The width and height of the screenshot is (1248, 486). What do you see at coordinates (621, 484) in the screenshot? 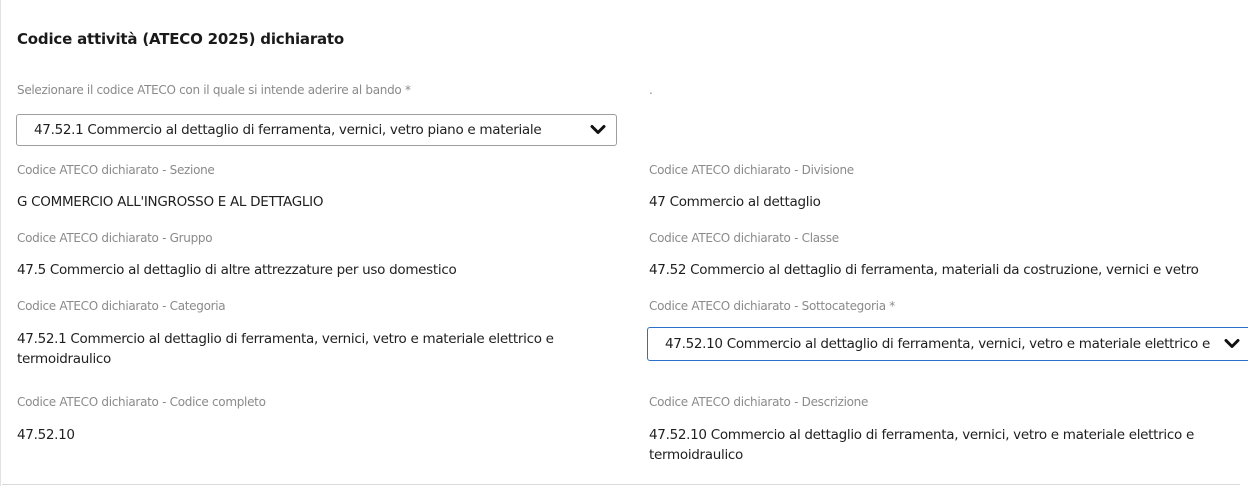
I see `section-divider` at bounding box center [621, 484].